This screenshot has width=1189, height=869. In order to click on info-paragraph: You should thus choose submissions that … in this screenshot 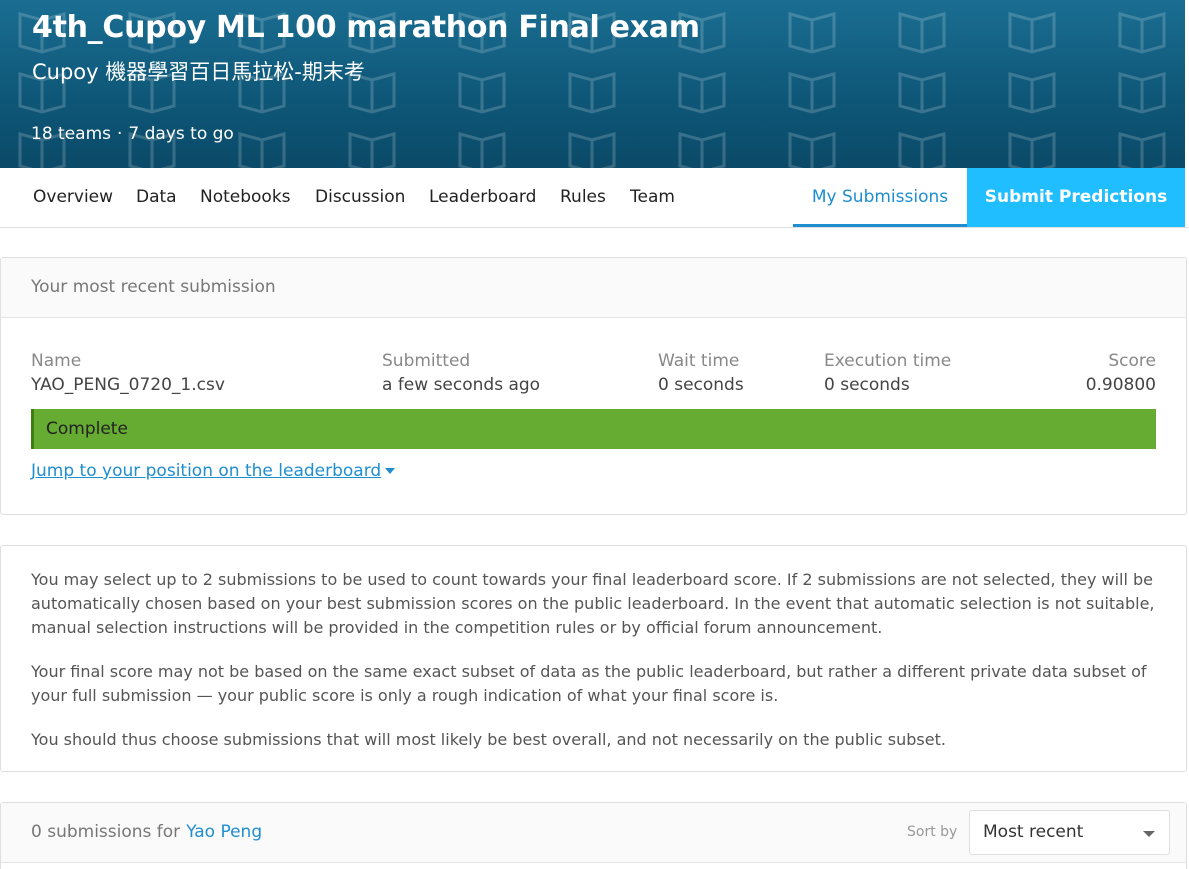, I will do `click(488, 739)`.